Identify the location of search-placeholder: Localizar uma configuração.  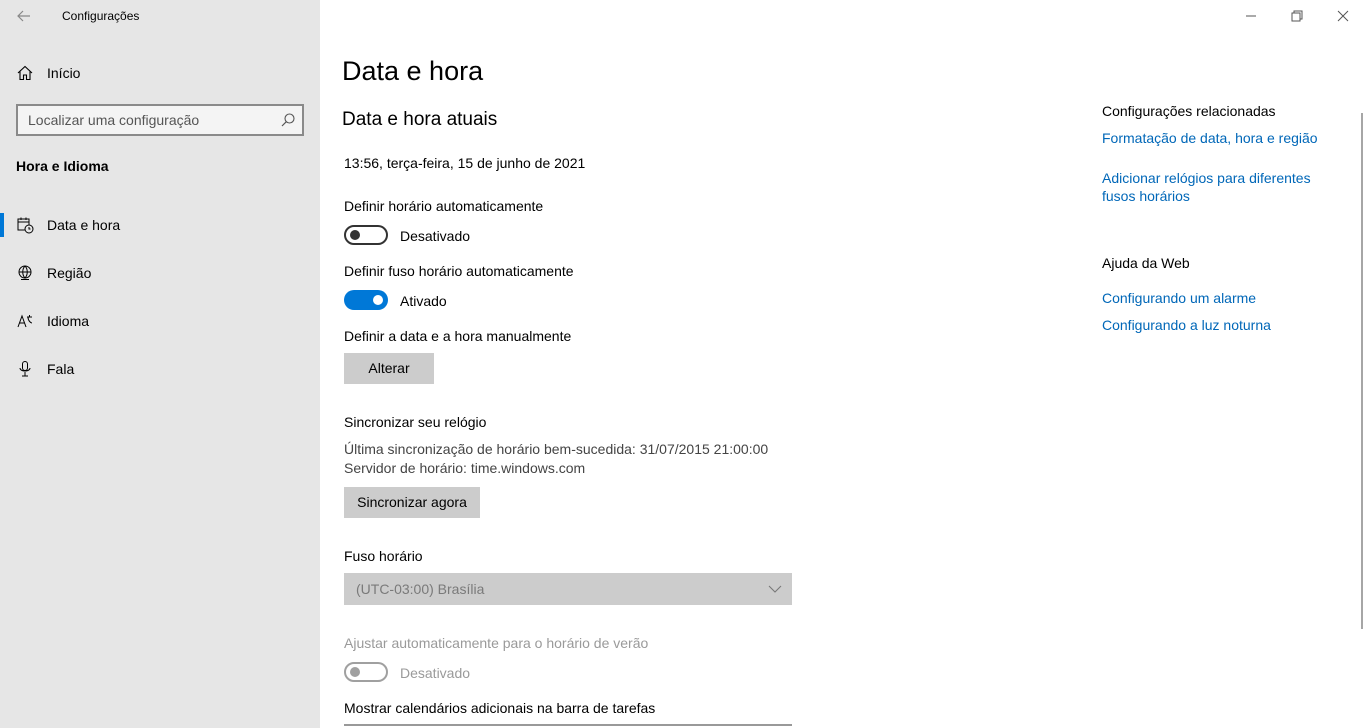
(114, 120).